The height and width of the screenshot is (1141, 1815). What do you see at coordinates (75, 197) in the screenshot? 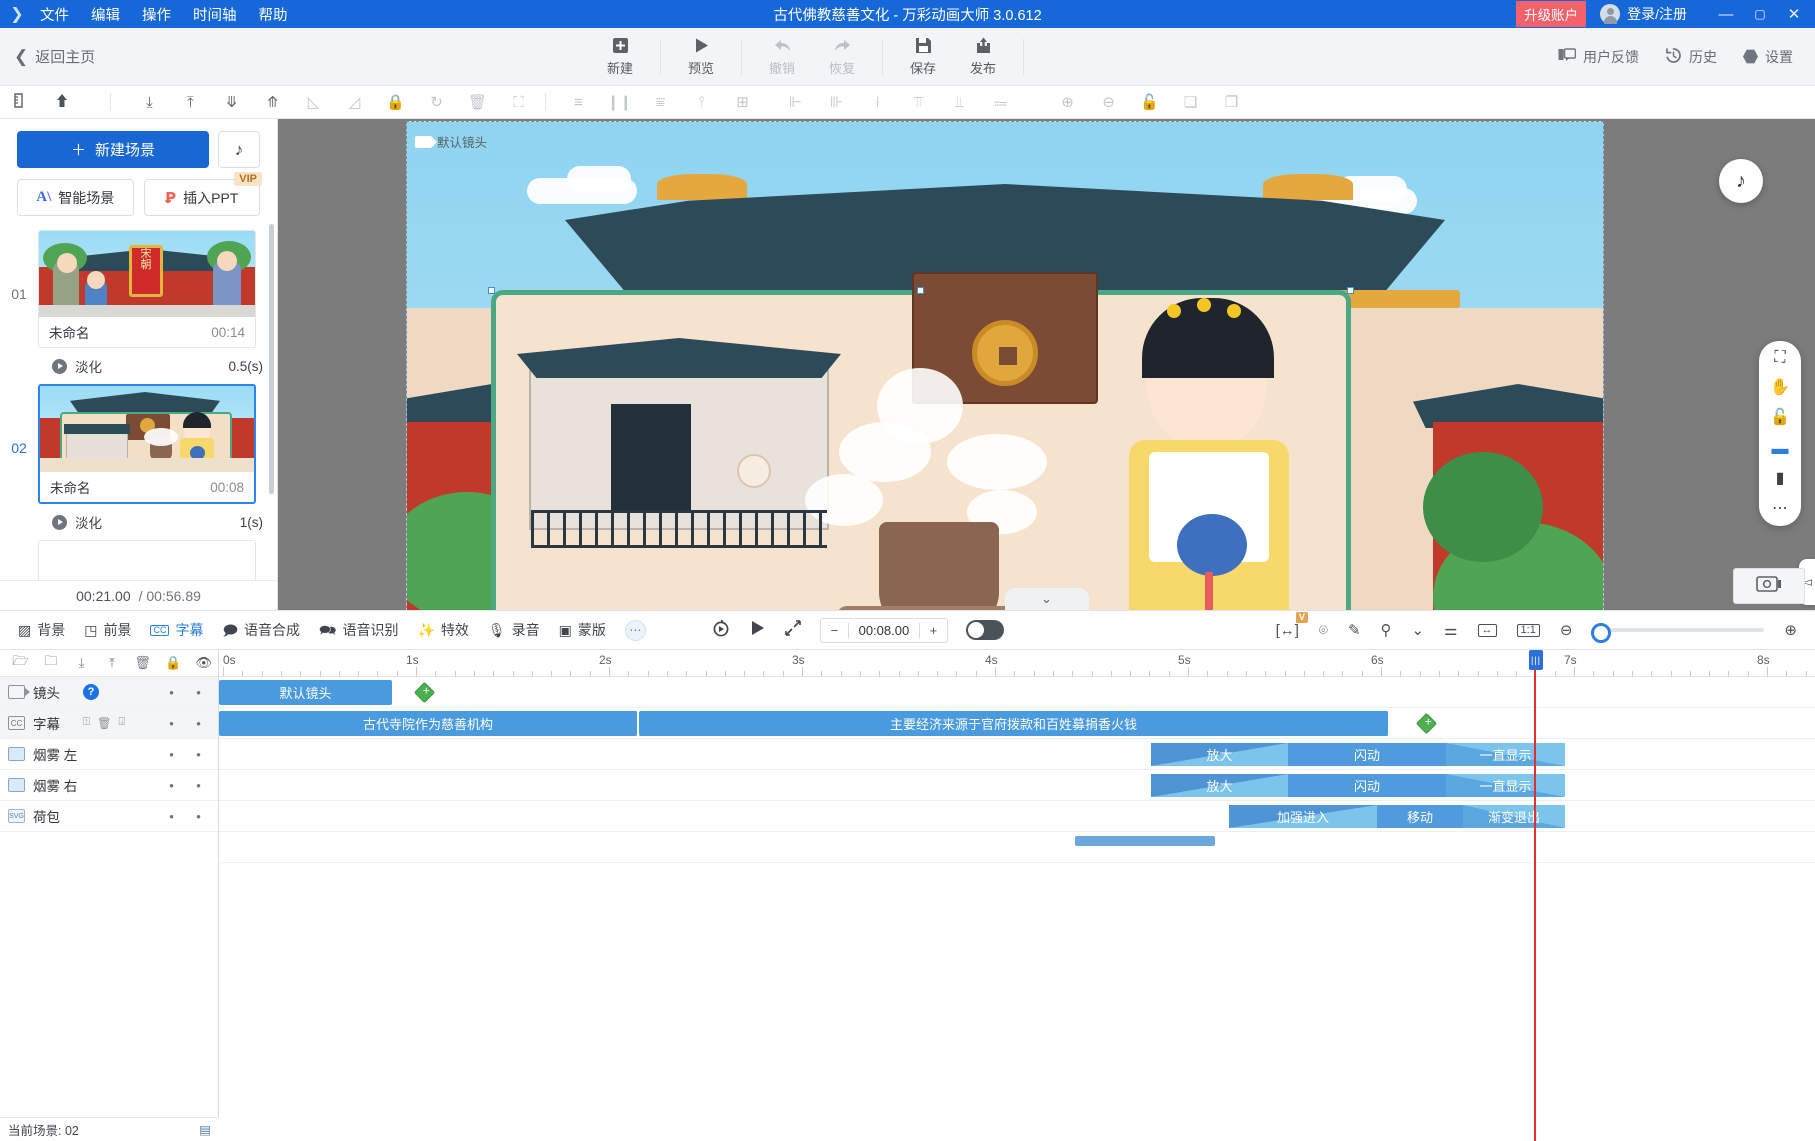
I see `smart-scene-button: A\ 智能场景` at bounding box center [75, 197].